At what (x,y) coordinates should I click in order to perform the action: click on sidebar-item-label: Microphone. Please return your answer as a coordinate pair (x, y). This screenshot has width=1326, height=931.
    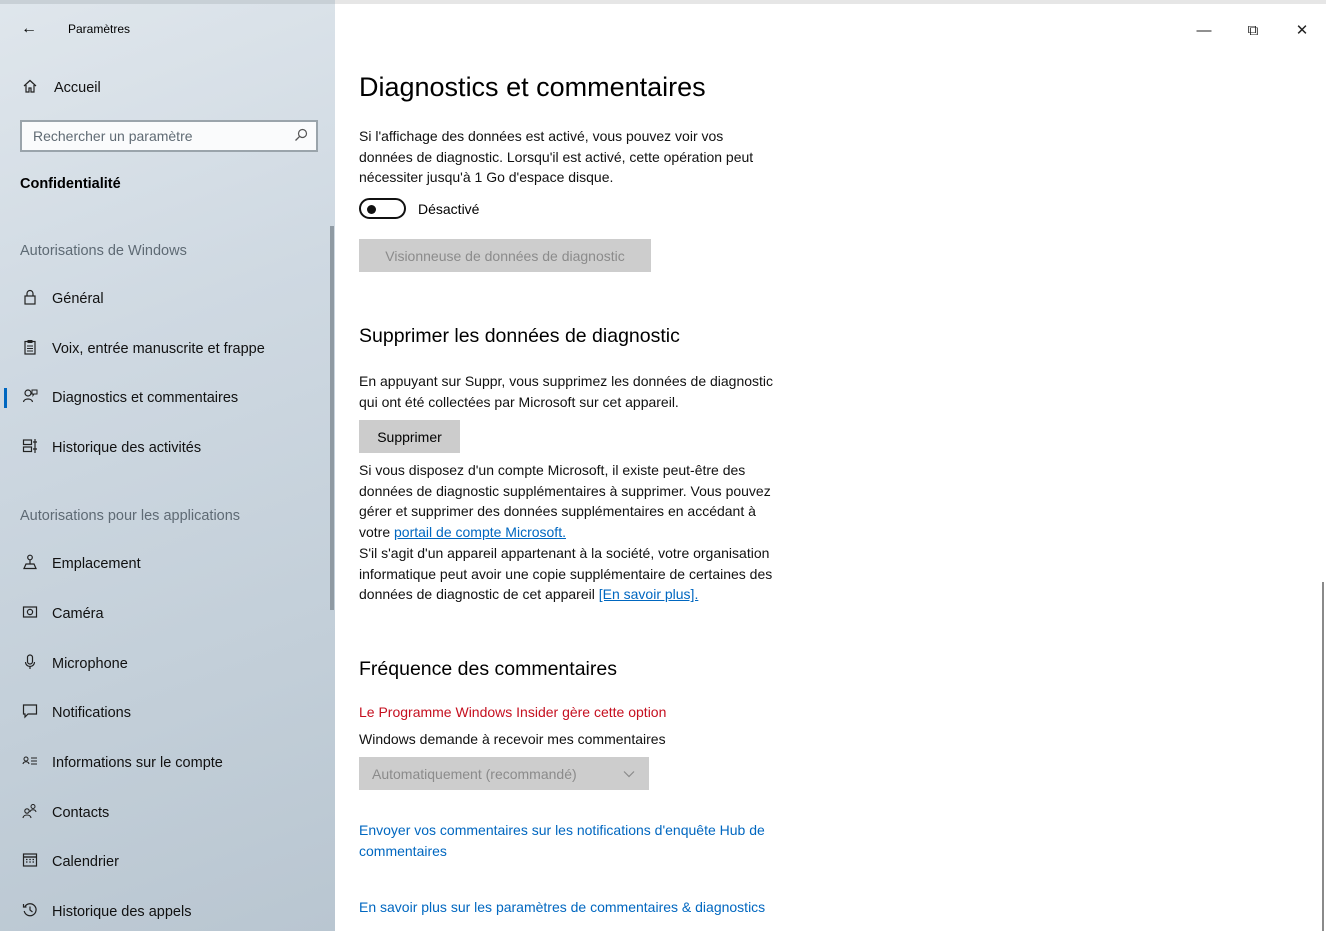
    Looking at the image, I should click on (90, 664).